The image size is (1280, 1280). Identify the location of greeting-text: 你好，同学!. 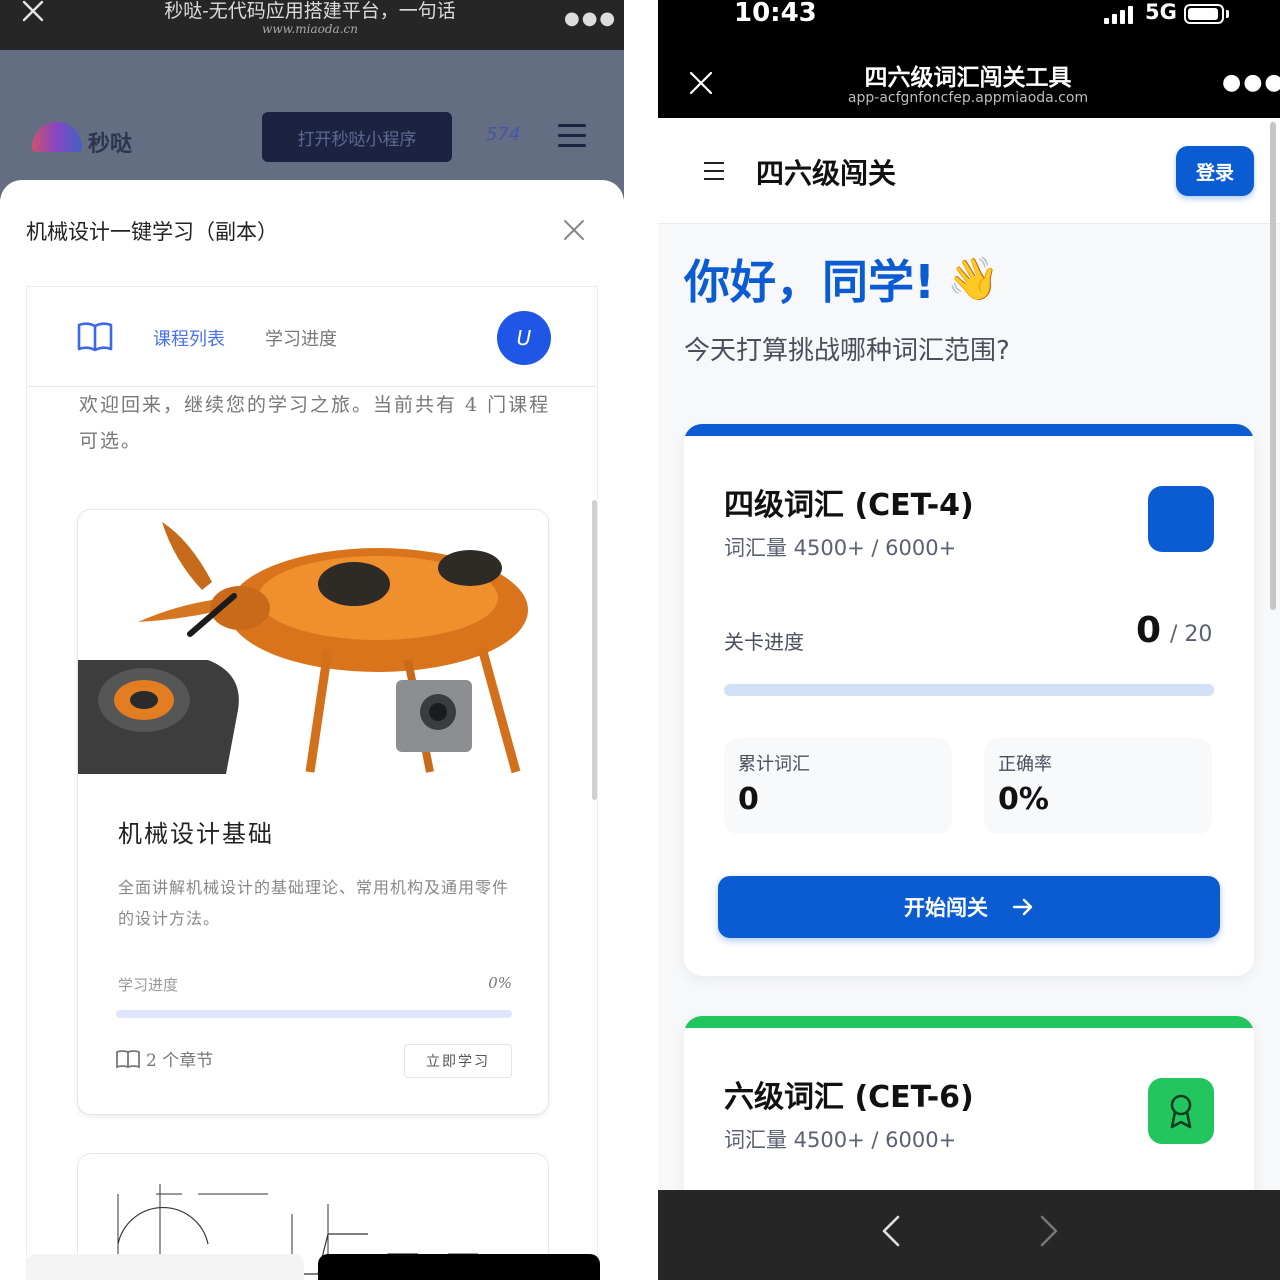
(809, 282).